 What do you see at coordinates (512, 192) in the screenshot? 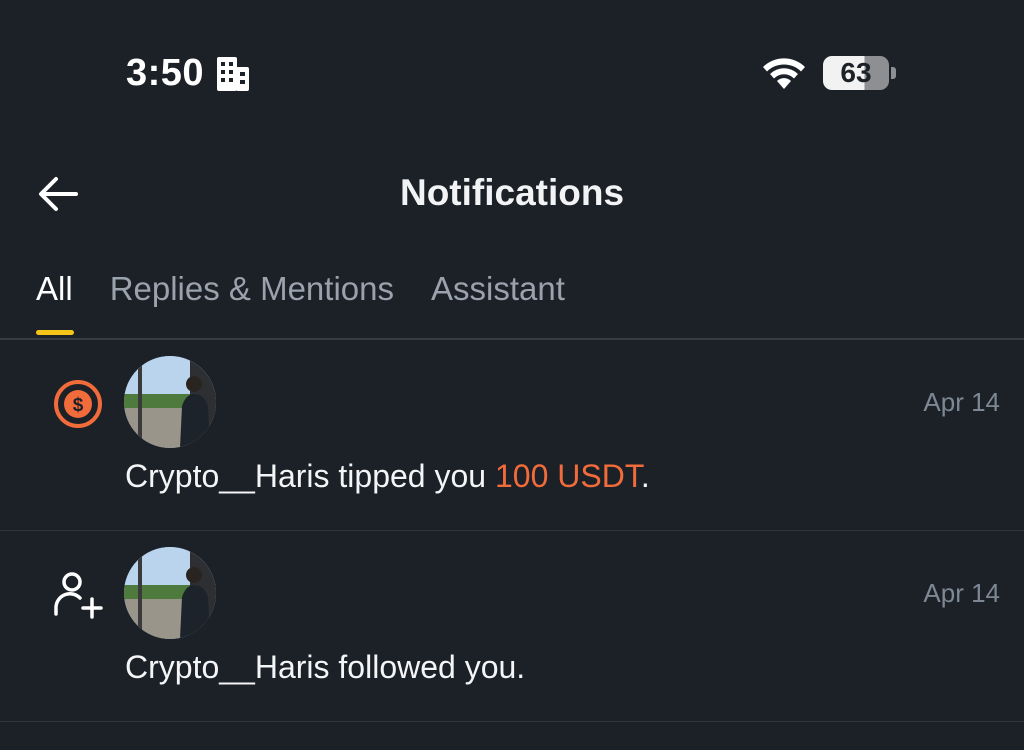
I see `page-title: Notifications` at bounding box center [512, 192].